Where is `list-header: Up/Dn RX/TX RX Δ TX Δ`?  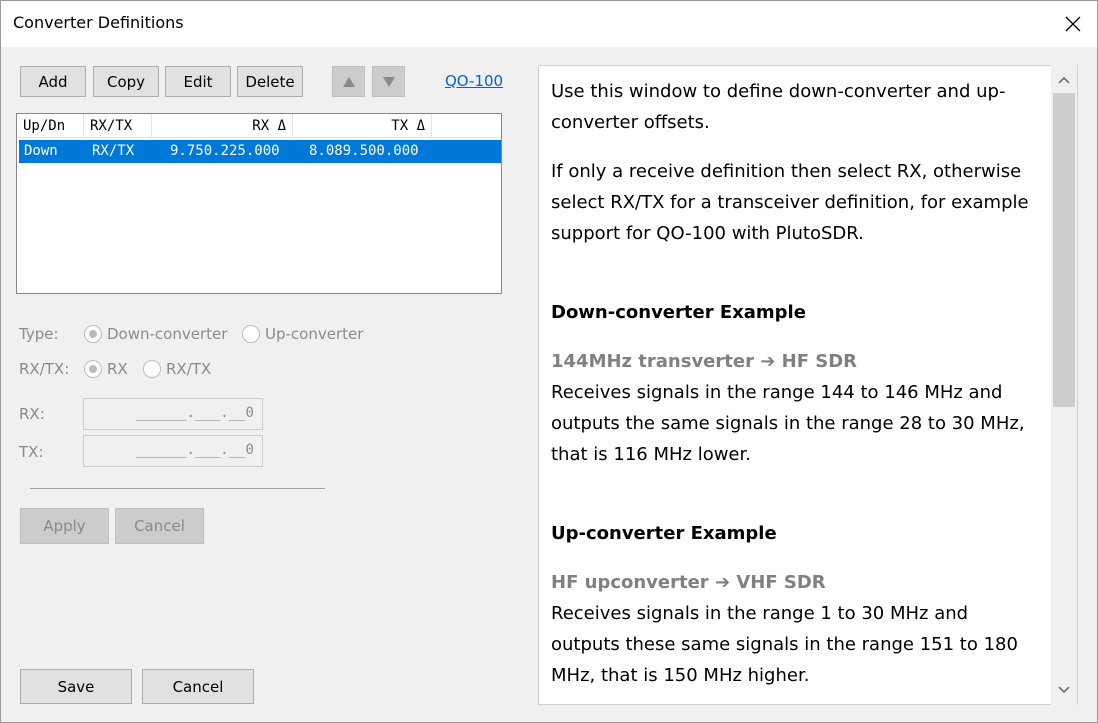 list-header: Up/Dn RX/TX RX Δ TX Δ is located at coordinates (259, 126).